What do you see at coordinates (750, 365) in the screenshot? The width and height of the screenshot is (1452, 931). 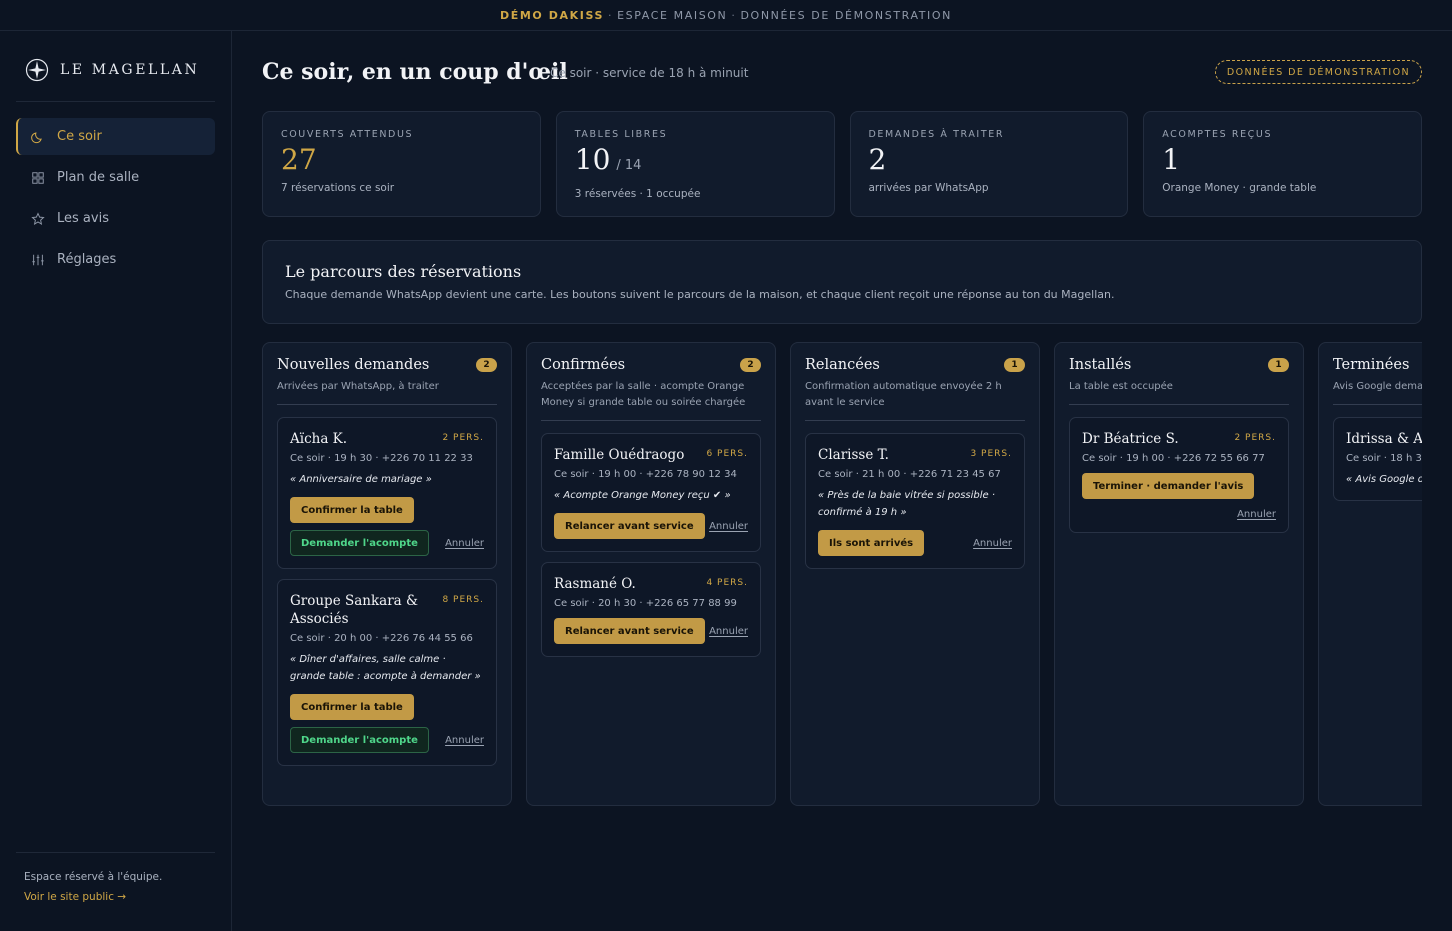 I see `lane-count-badge: 2` at bounding box center [750, 365].